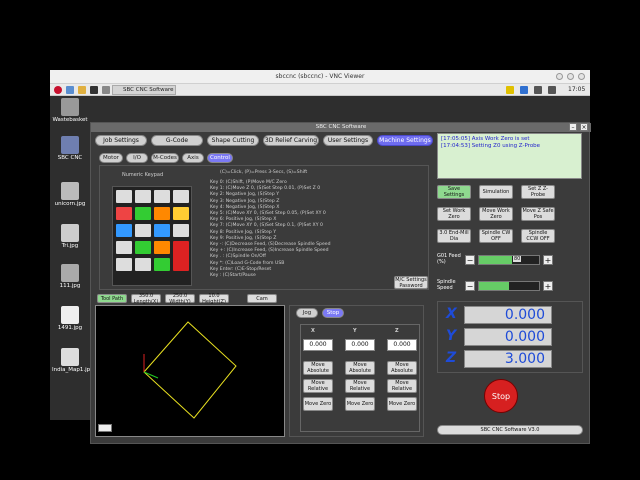 The height and width of the screenshot is (480, 640). What do you see at coordinates (454, 236) in the screenshot?
I see `end-mill-dia-button: 3.0 End-Mill Dia` at bounding box center [454, 236].